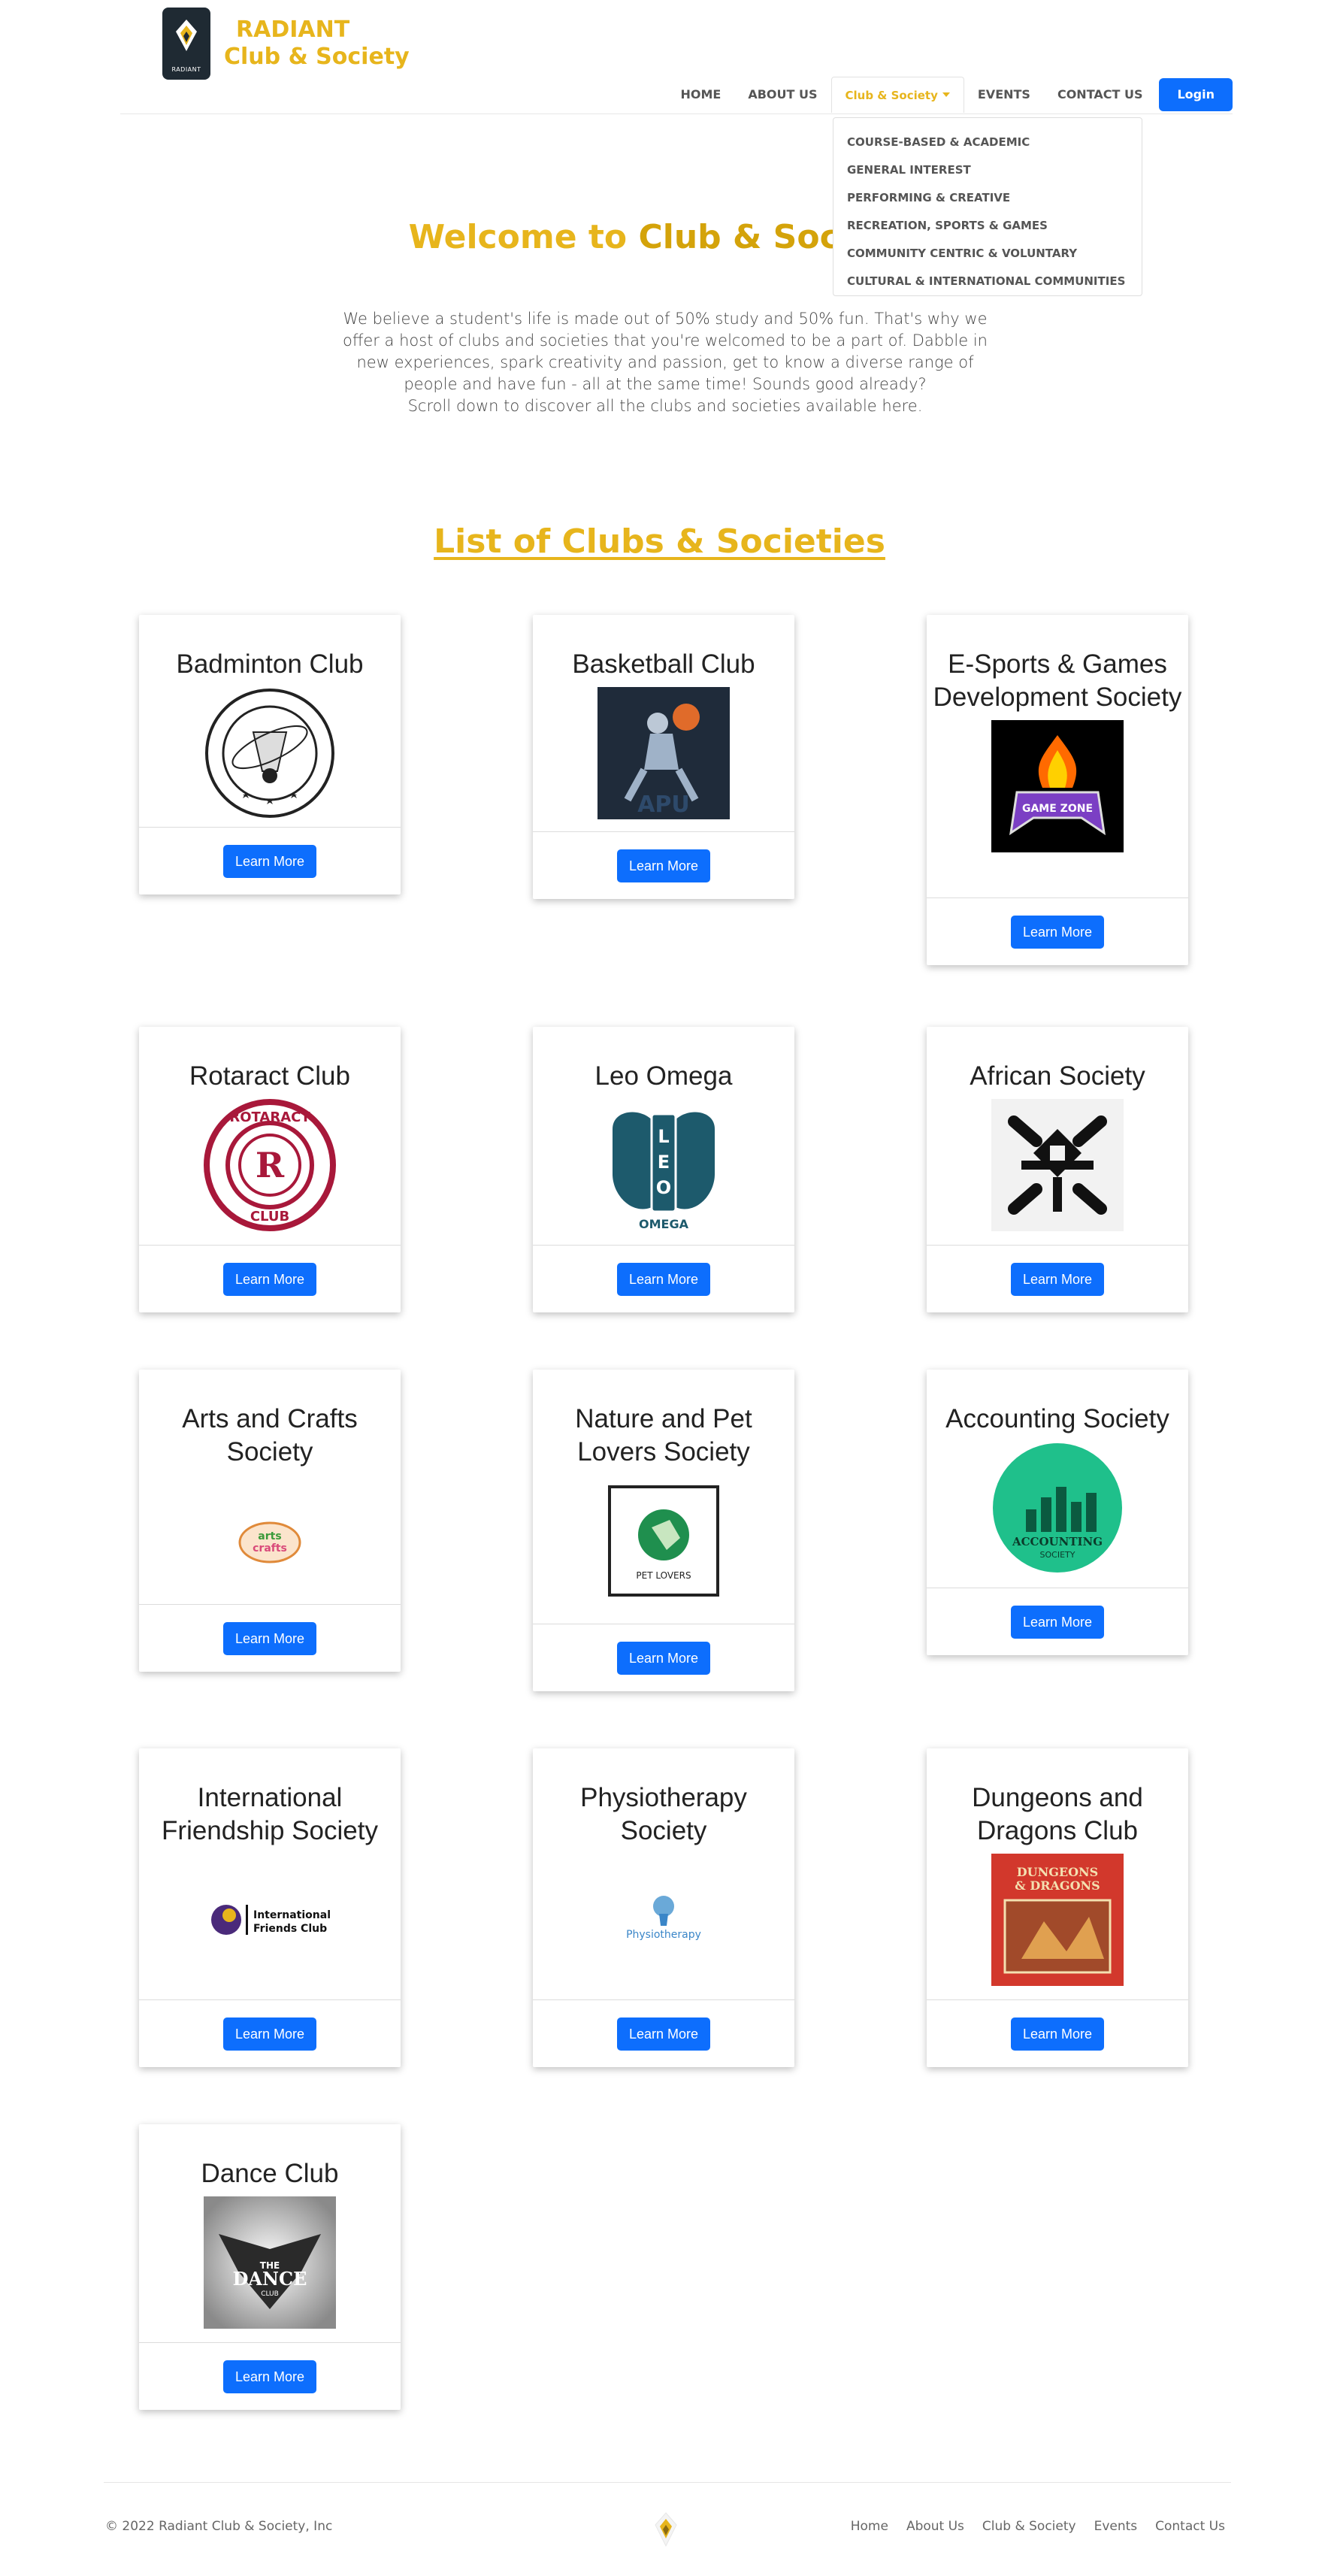  I want to click on rotaract-logo-icon: R ROTARACT CLUB, so click(270, 1165).